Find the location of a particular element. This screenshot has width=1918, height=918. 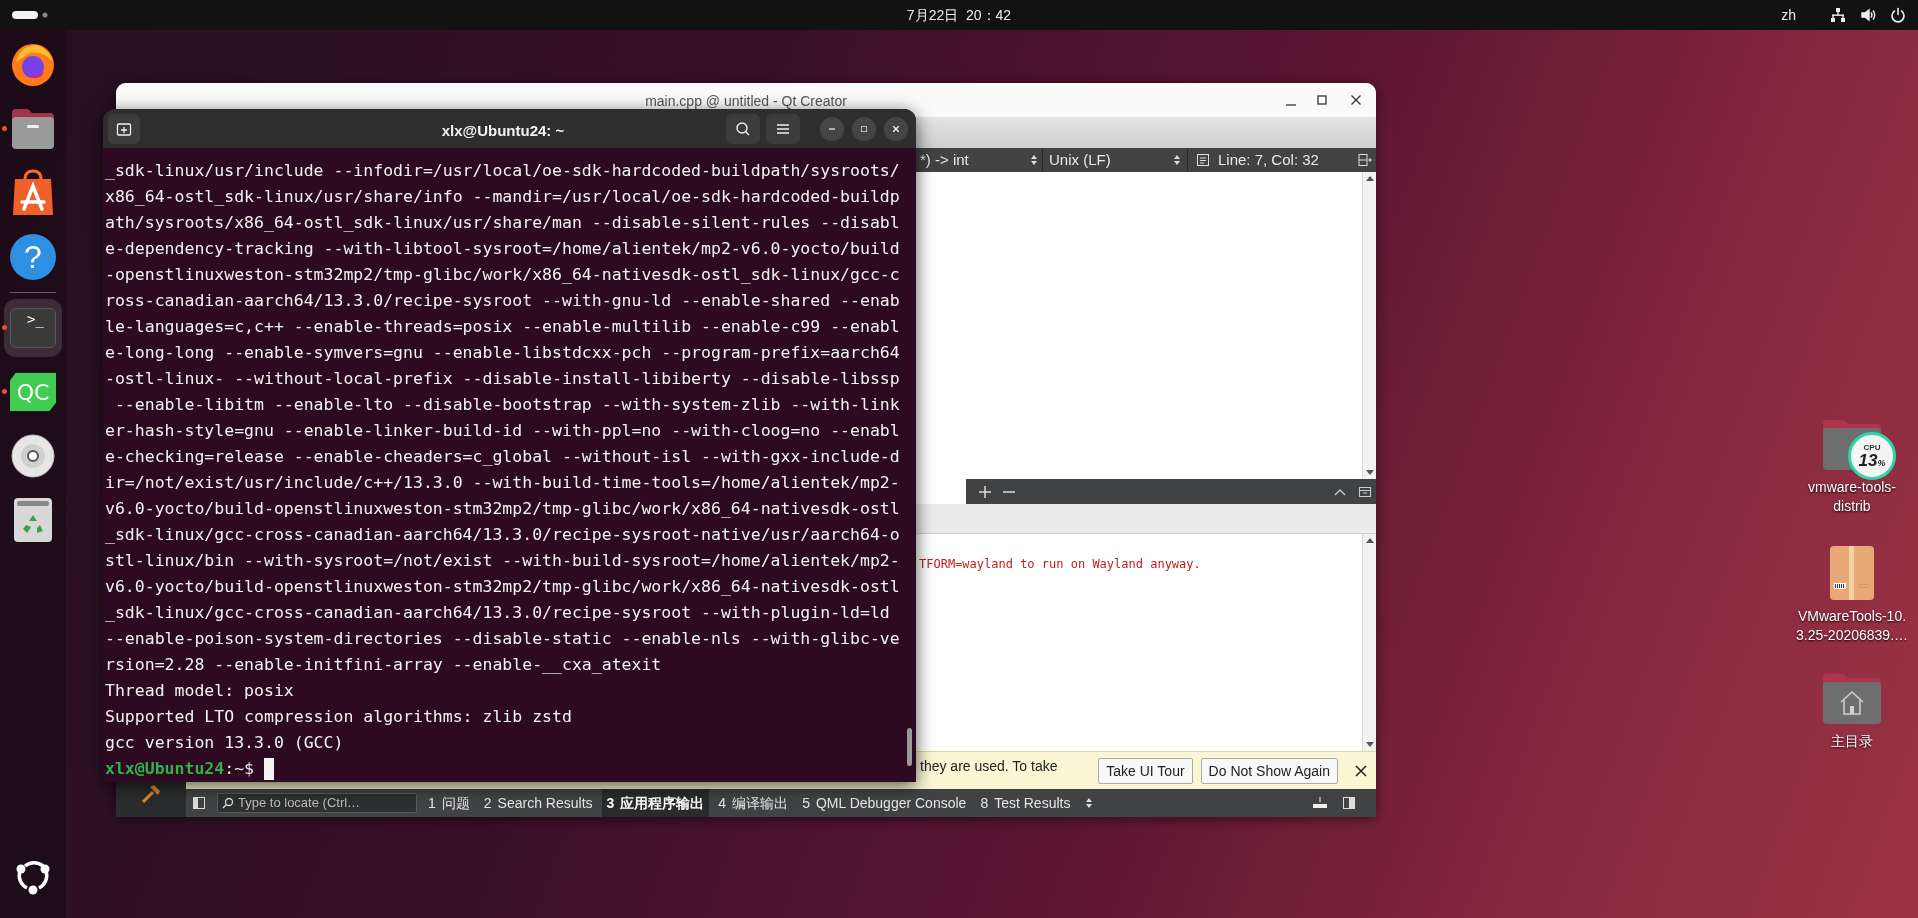

package-icon is located at coordinates (1852, 573).